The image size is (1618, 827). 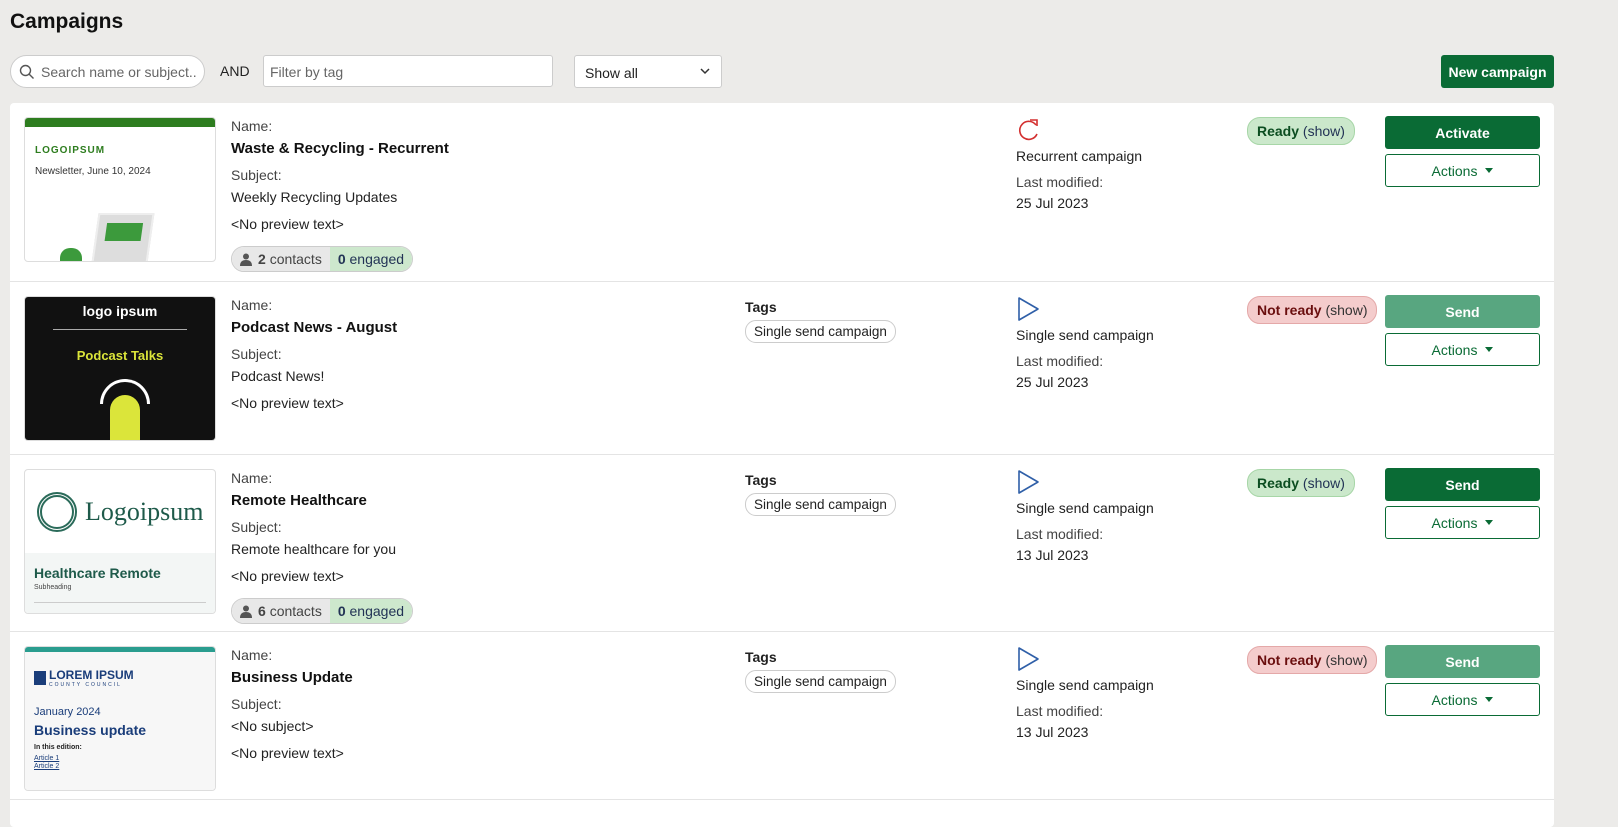 I want to click on campaign-name: Podcast News - August, so click(x=314, y=327).